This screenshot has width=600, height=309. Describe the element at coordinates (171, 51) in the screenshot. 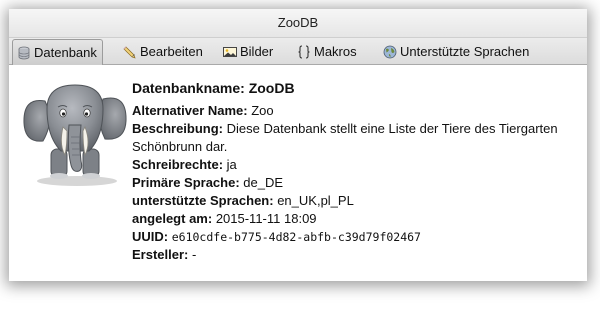

I see `tab-label: Bearbeiten` at that location.